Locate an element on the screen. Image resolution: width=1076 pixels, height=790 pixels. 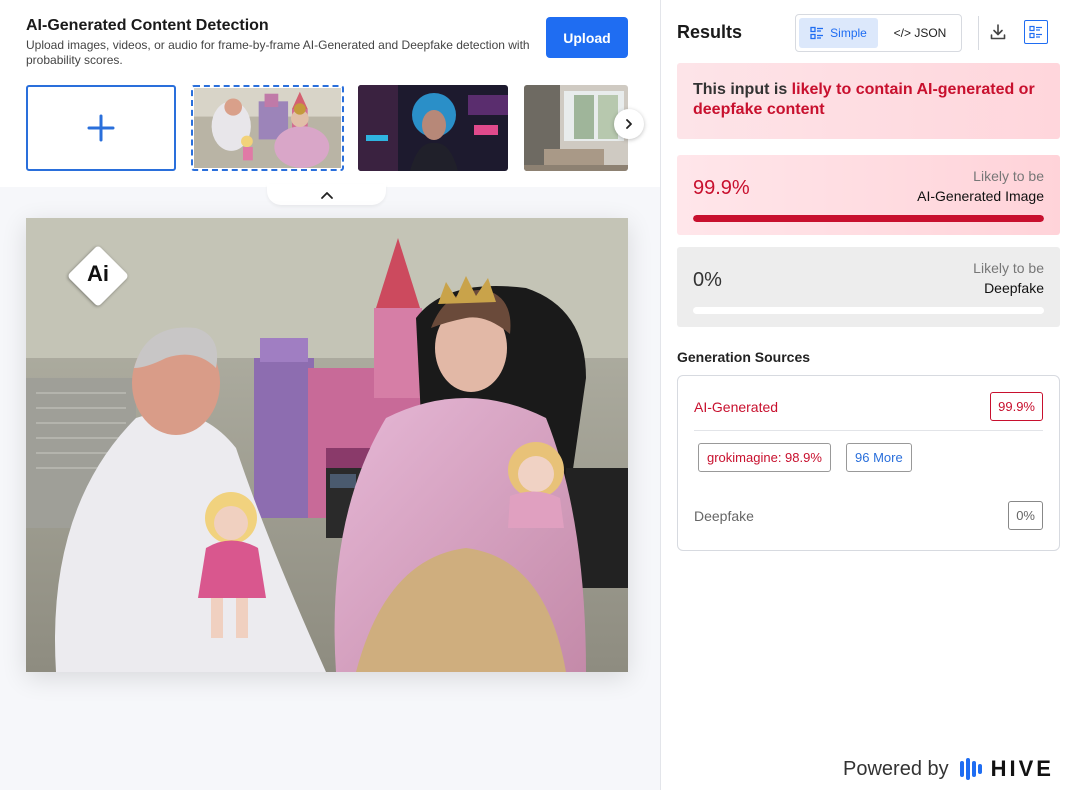
ai-score-bar is located at coordinates (868, 218).